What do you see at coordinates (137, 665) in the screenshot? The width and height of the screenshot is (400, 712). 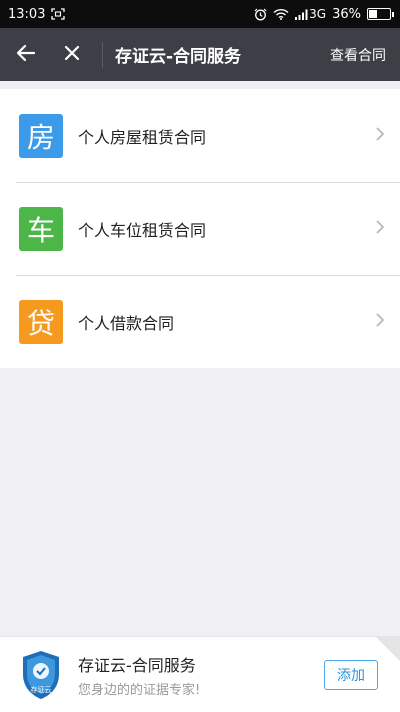 I see `banner-title: 存证云-合同服务` at bounding box center [137, 665].